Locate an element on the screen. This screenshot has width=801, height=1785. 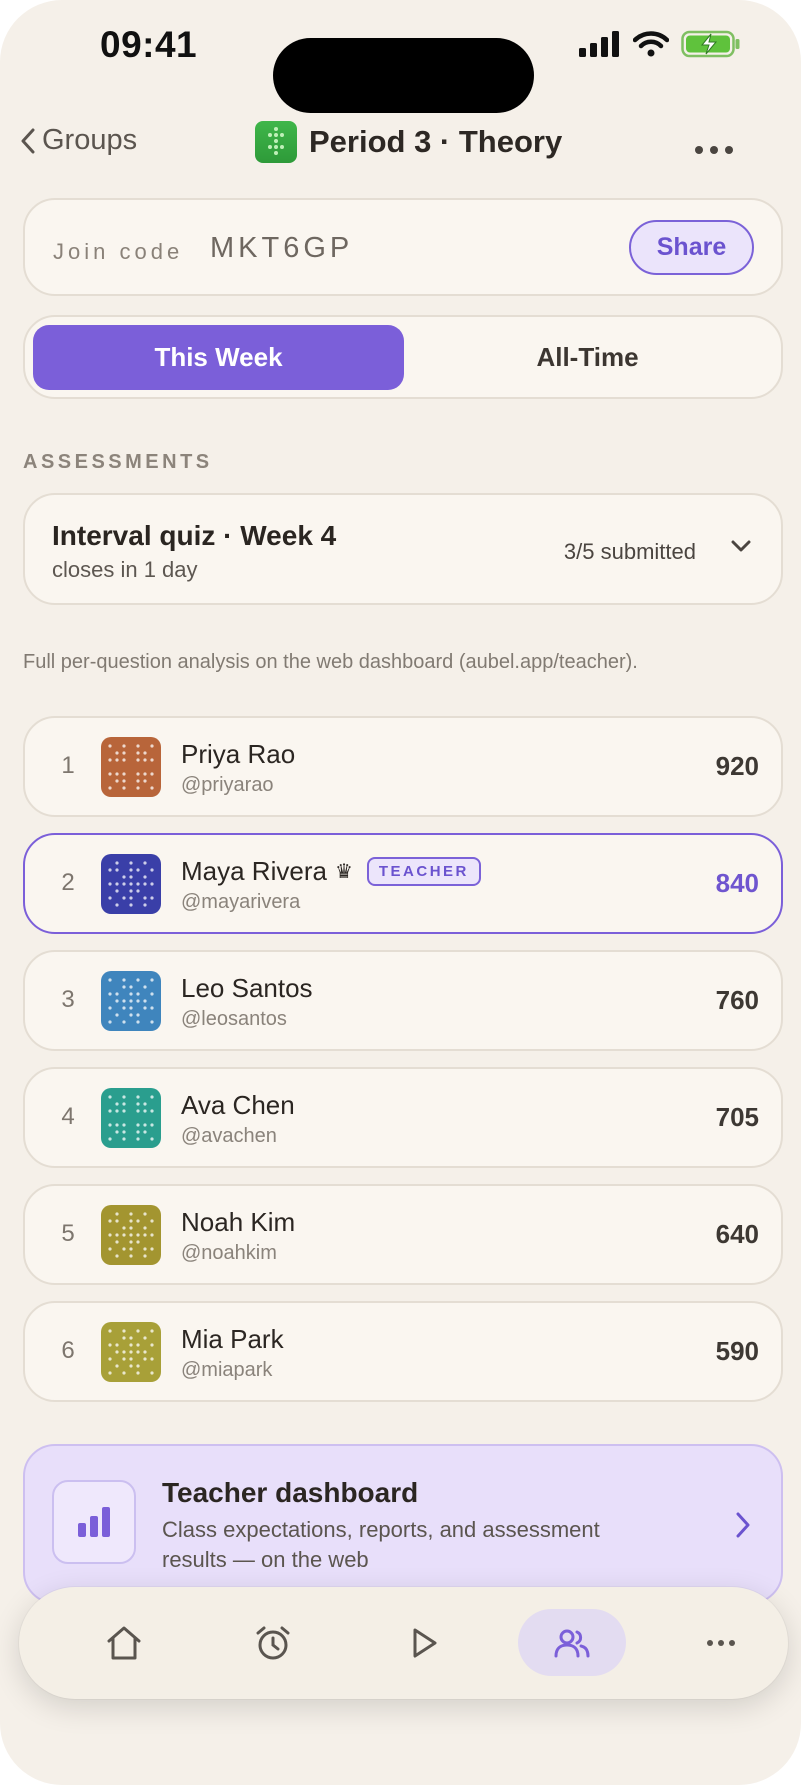
tab-home is located at coordinates (124, 1642).